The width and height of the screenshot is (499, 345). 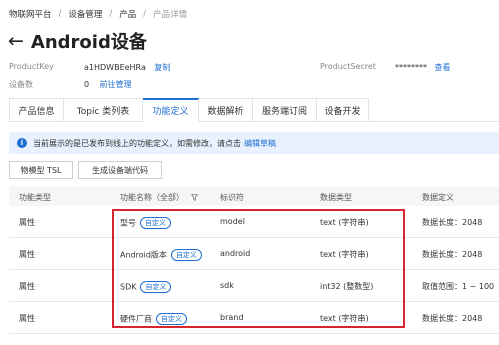 I want to click on tab-bar: 产品信息 Topic 类列表 功能定义 数据解析 服务端订阅 设备开发, so click(x=189, y=110).